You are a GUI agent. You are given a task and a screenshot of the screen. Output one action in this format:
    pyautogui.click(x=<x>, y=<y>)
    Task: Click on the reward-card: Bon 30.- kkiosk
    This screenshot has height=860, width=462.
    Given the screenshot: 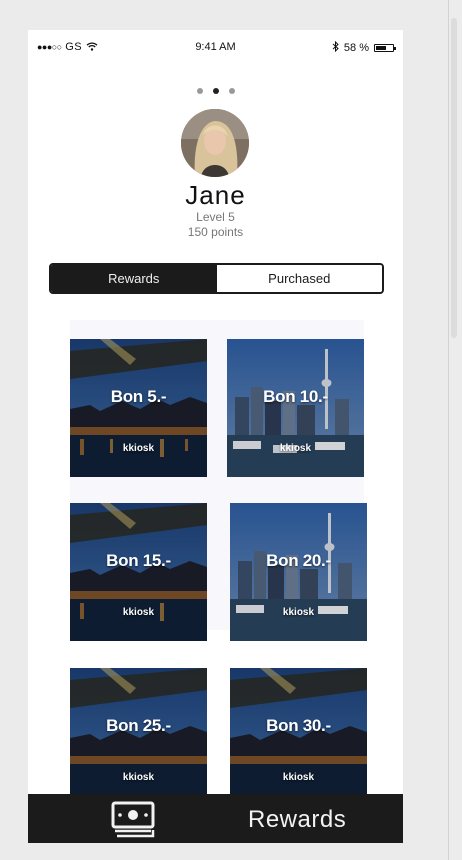 What is the action you would take?
    pyautogui.click(x=298, y=737)
    